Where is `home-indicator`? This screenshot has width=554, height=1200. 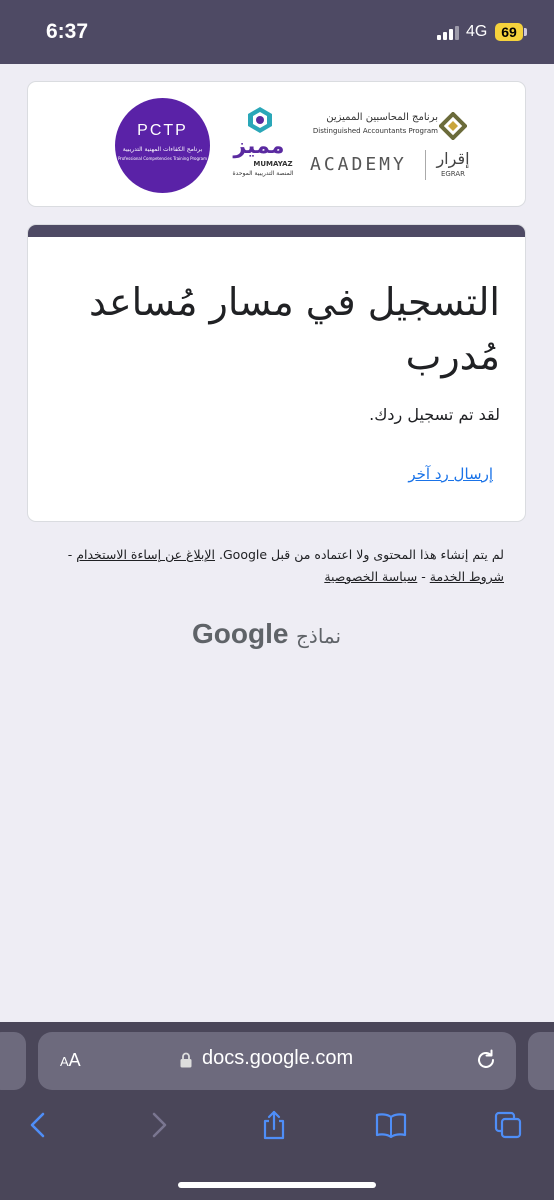 home-indicator is located at coordinates (277, 1185).